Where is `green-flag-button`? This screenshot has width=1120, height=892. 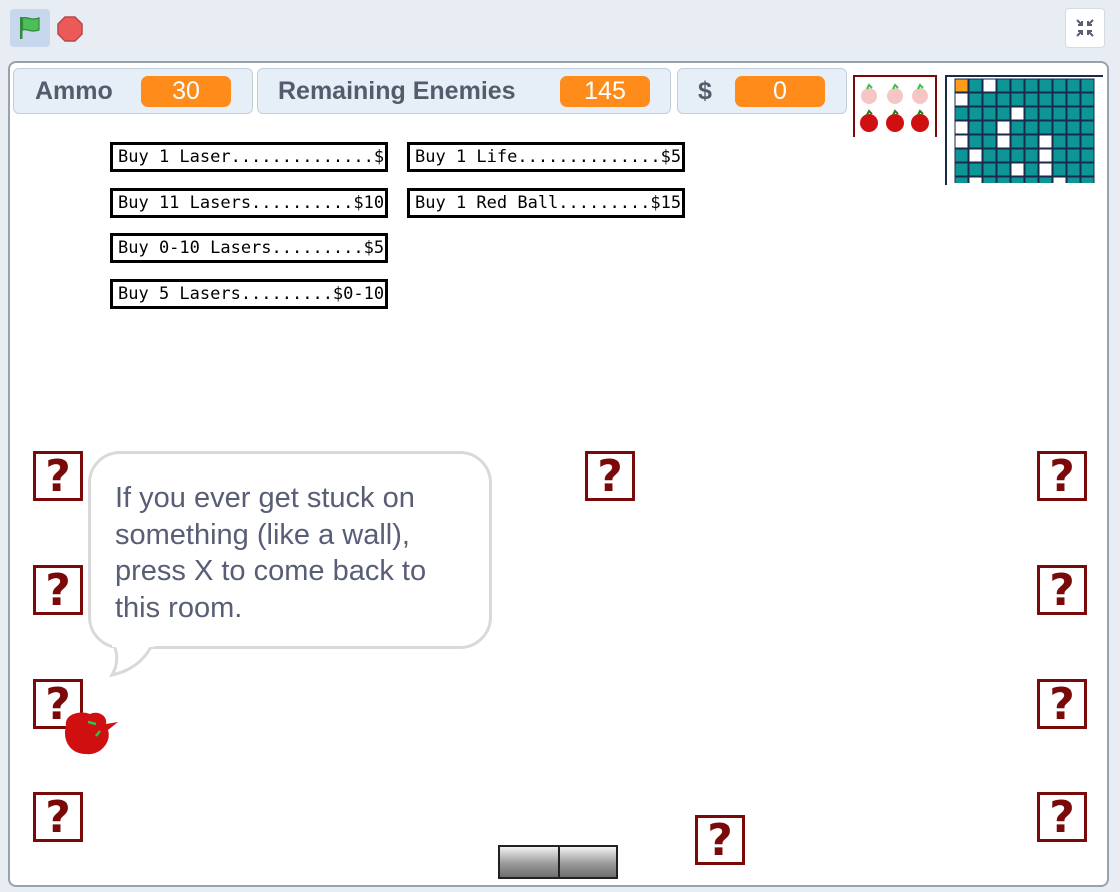 green-flag-button is located at coordinates (30, 28).